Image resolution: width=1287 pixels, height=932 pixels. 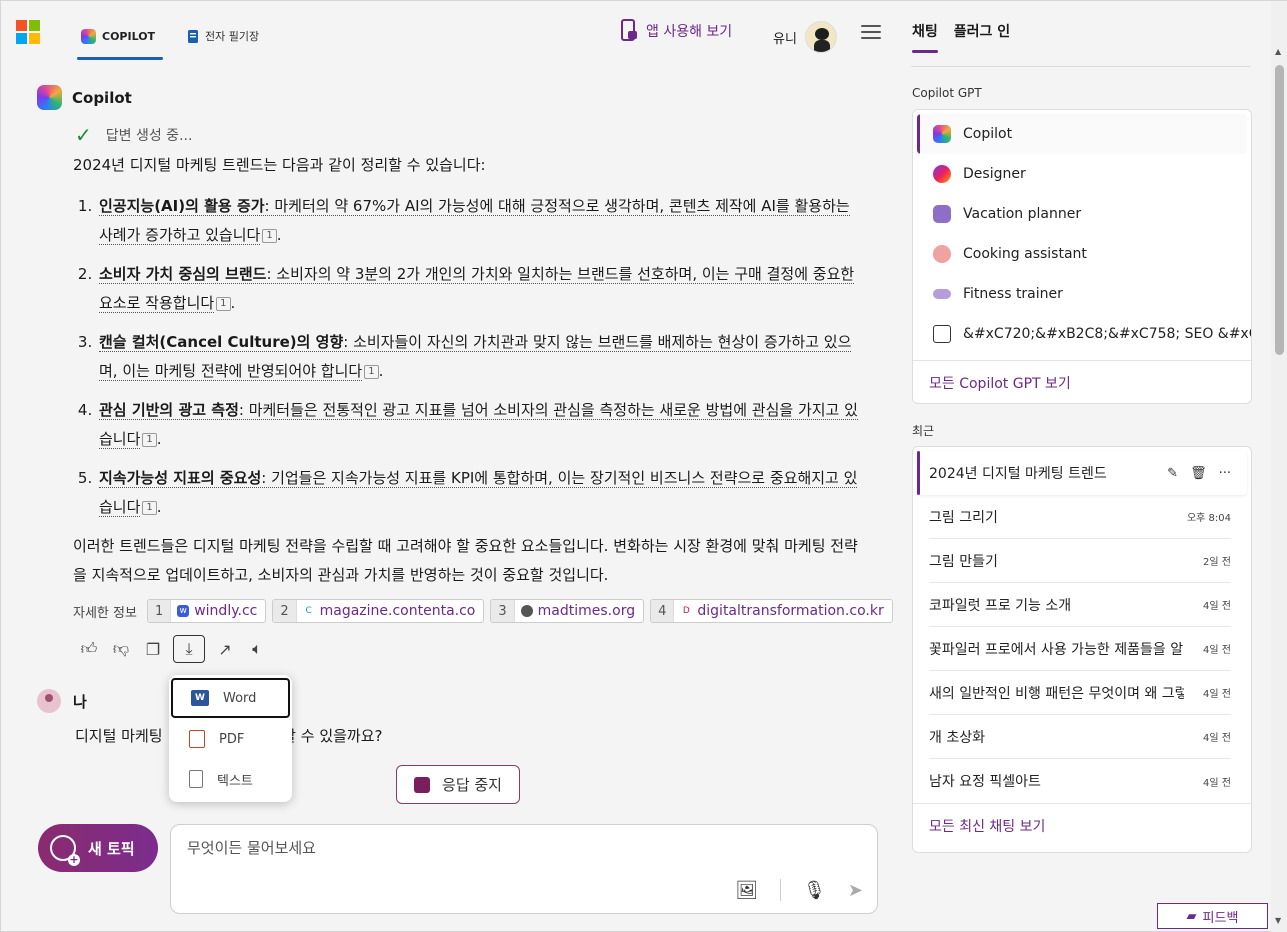 I want to click on thumbs-down-icon: 👎︎, so click(x=121, y=649).